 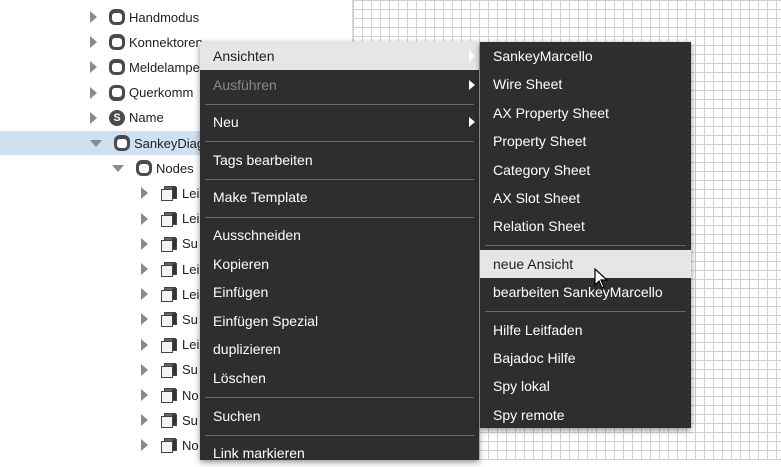 What do you see at coordinates (339, 235) in the screenshot?
I see `menu-item-ausschneiden: Ausschneiden` at bounding box center [339, 235].